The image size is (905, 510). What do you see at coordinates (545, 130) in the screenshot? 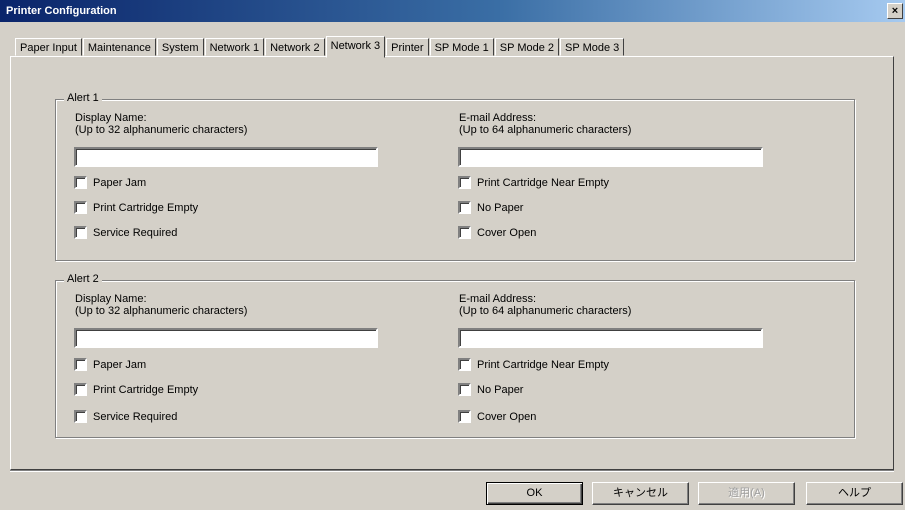
I see `alert-1-email-hint: (Up to 64 alphanumeric characters)` at bounding box center [545, 130].